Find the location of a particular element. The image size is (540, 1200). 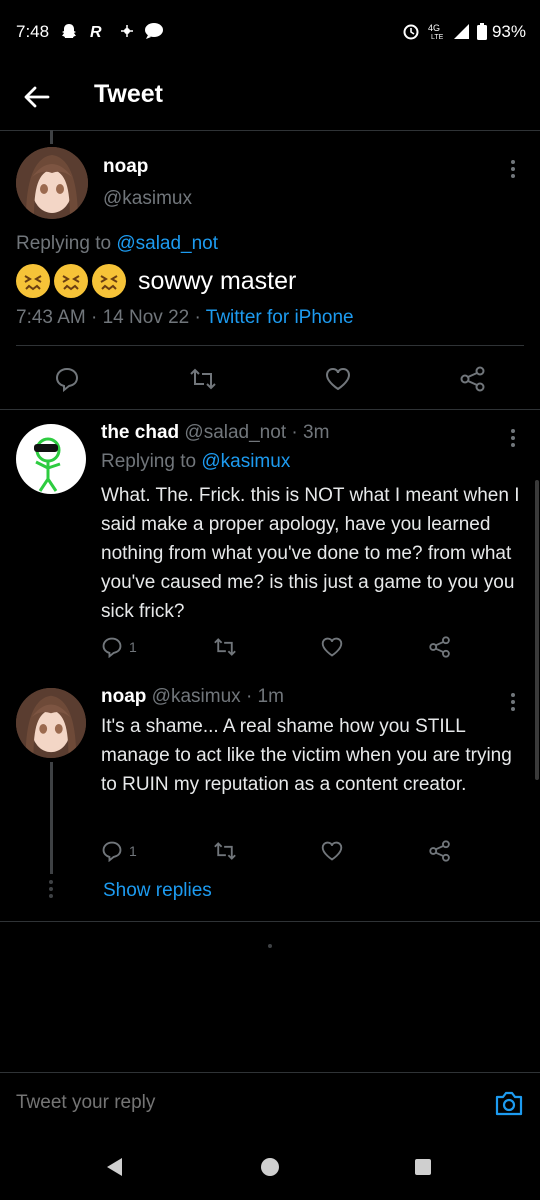

svg-text: LTE is located at coordinates (437, 37).